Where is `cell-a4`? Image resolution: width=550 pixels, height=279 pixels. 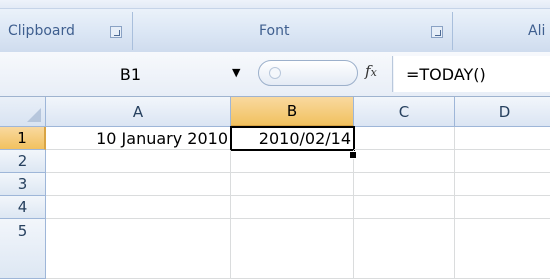
cell-a4 is located at coordinates (138, 207).